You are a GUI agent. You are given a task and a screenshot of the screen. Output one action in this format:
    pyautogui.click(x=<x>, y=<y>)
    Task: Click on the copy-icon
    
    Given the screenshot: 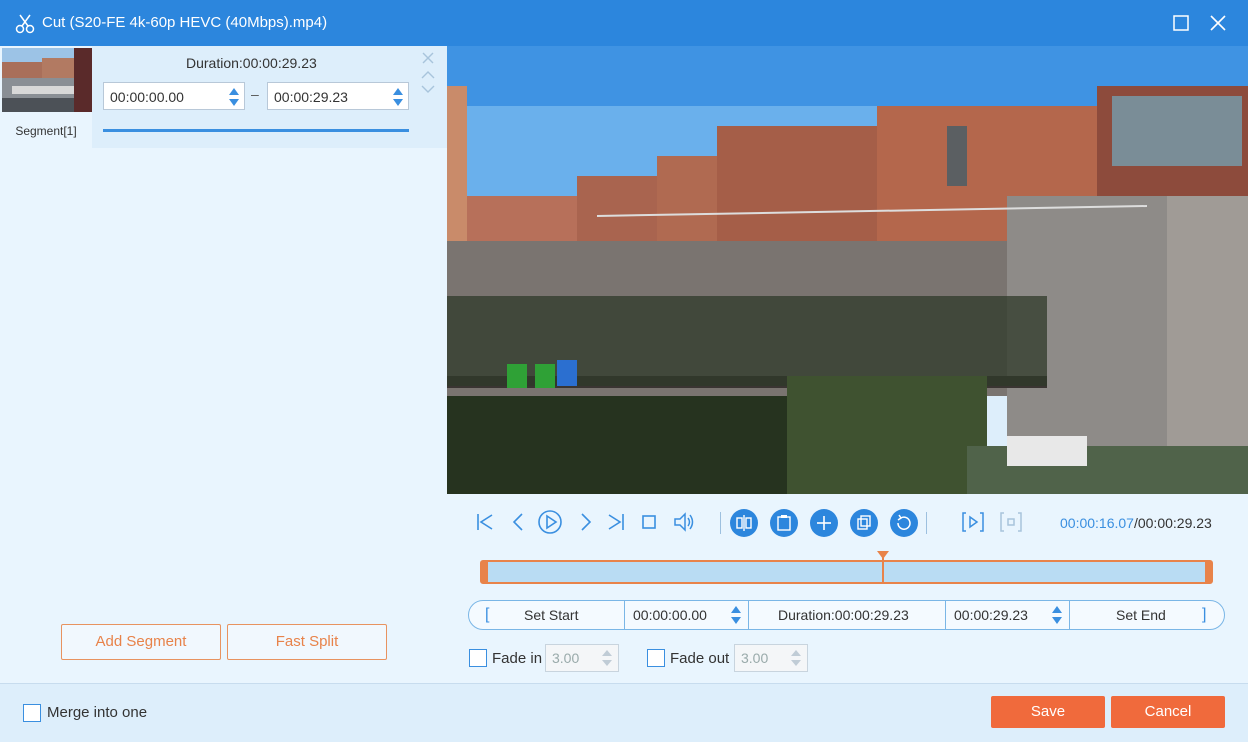 What is the action you would take?
    pyautogui.click(x=864, y=523)
    